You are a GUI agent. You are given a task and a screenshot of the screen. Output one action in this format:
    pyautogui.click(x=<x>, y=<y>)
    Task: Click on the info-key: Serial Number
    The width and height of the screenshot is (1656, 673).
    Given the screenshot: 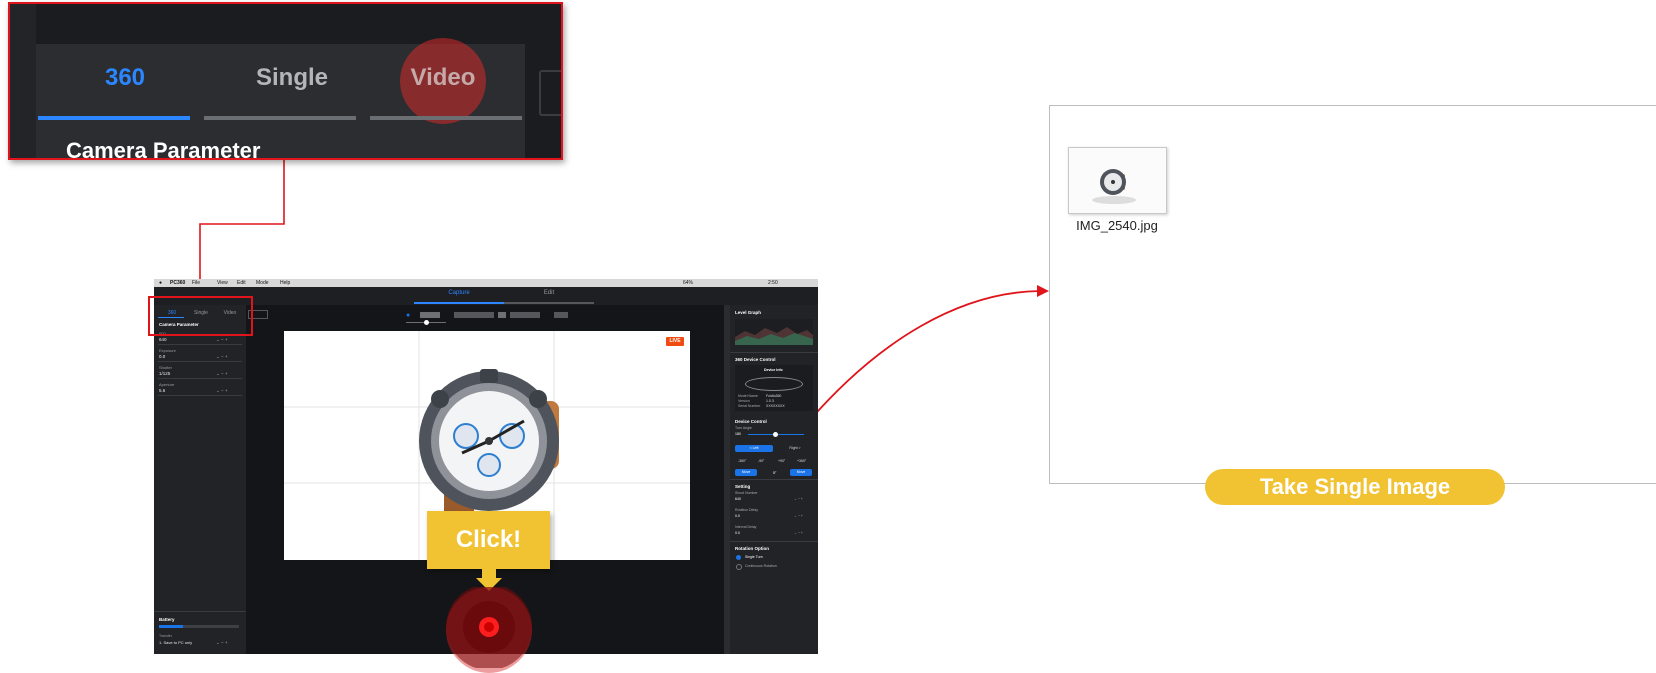 What is the action you would take?
    pyautogui.click(x=749, y=406)
    